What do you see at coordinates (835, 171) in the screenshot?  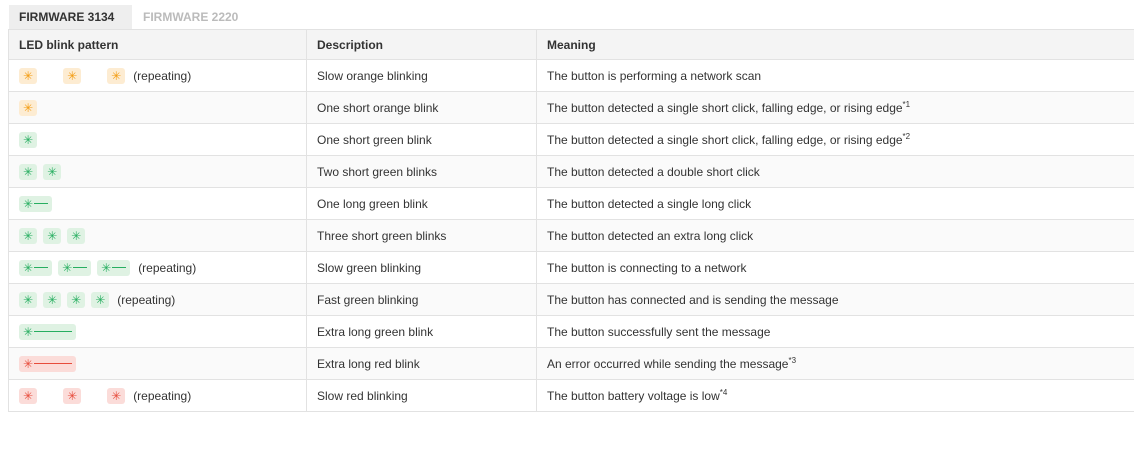 I see `meaning-cell: The button detected a double short click` at bounding box center [835, 171].